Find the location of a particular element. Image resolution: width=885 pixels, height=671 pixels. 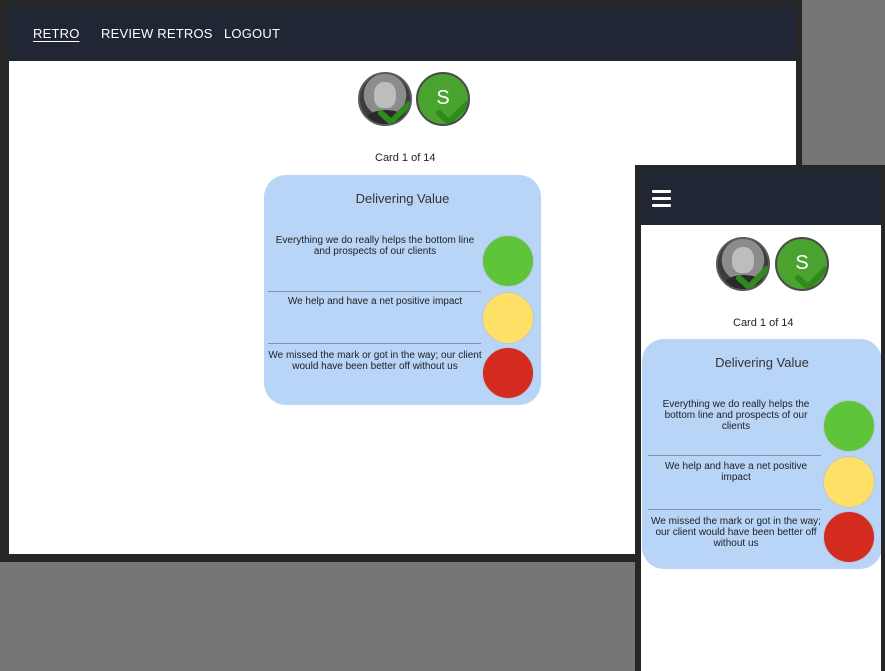

nav-logout-link: LOGOUT is located at coordinates (252, 33).